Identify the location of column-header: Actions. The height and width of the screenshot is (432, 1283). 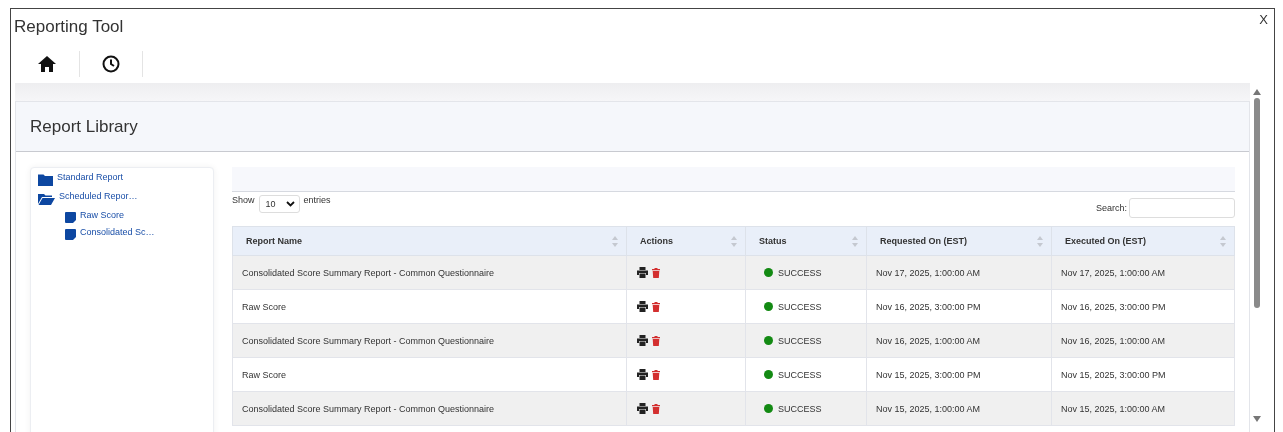
(686, 241).